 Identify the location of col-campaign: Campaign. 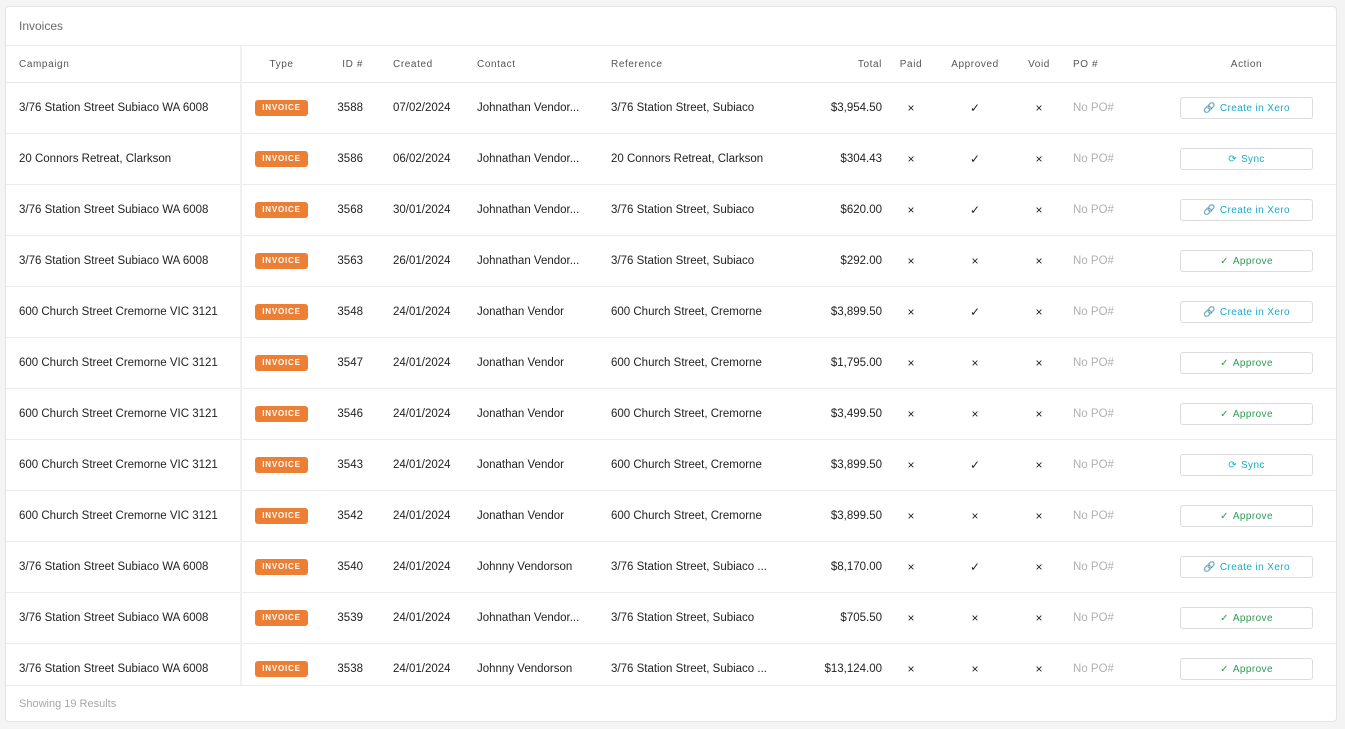
(124, 64).